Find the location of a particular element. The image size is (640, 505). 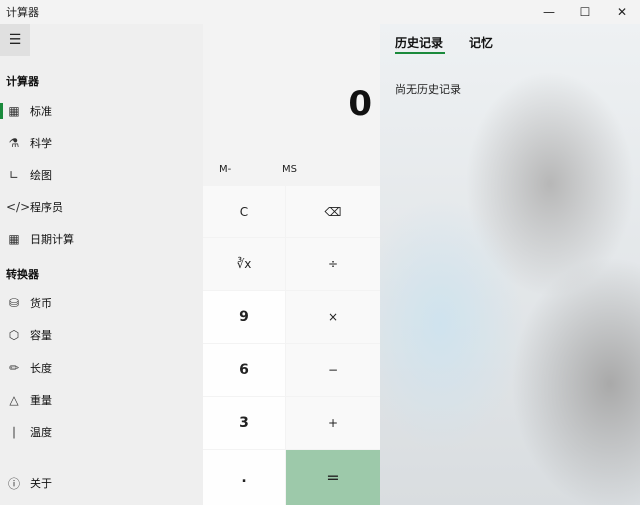

maximize-icon: ☐ is located at coordinates (585, 12).